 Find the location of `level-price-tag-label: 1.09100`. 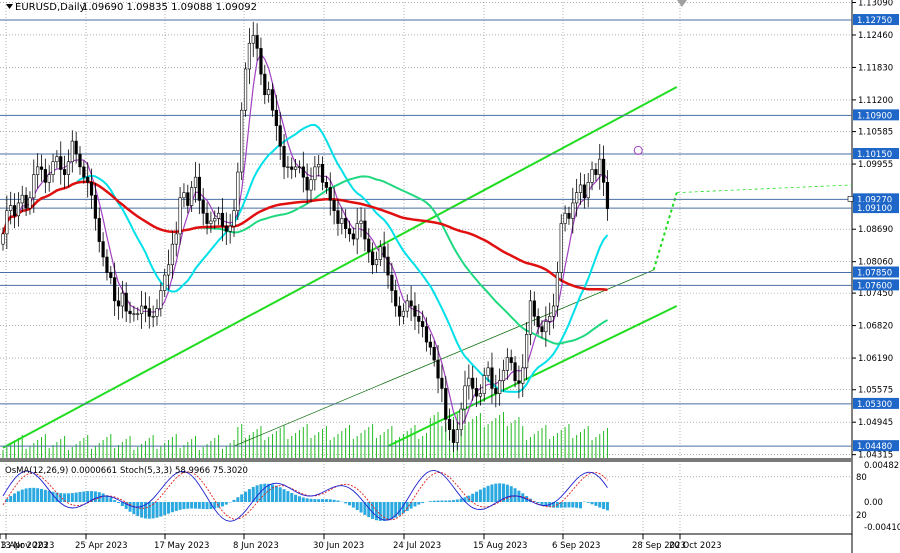

level-price-tag-label: 1.09100 is located at coordinates (874, 209).